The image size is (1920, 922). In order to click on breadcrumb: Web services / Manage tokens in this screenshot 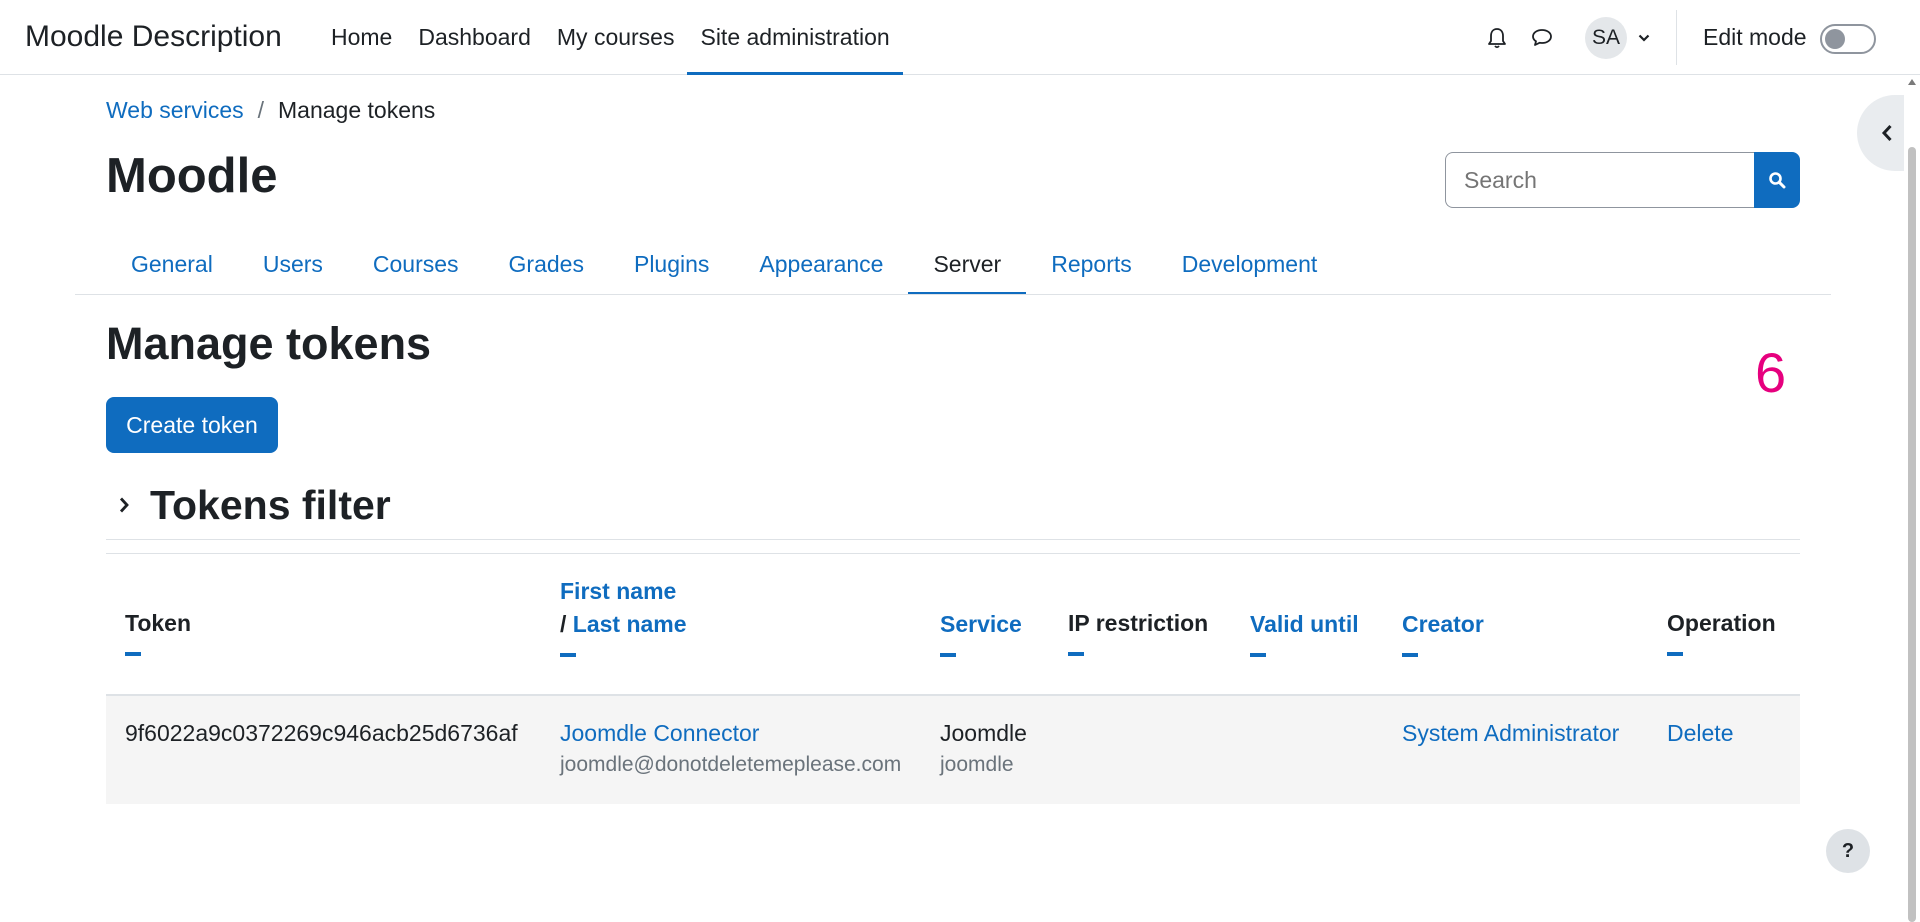, I will do `click(270, 110)`.